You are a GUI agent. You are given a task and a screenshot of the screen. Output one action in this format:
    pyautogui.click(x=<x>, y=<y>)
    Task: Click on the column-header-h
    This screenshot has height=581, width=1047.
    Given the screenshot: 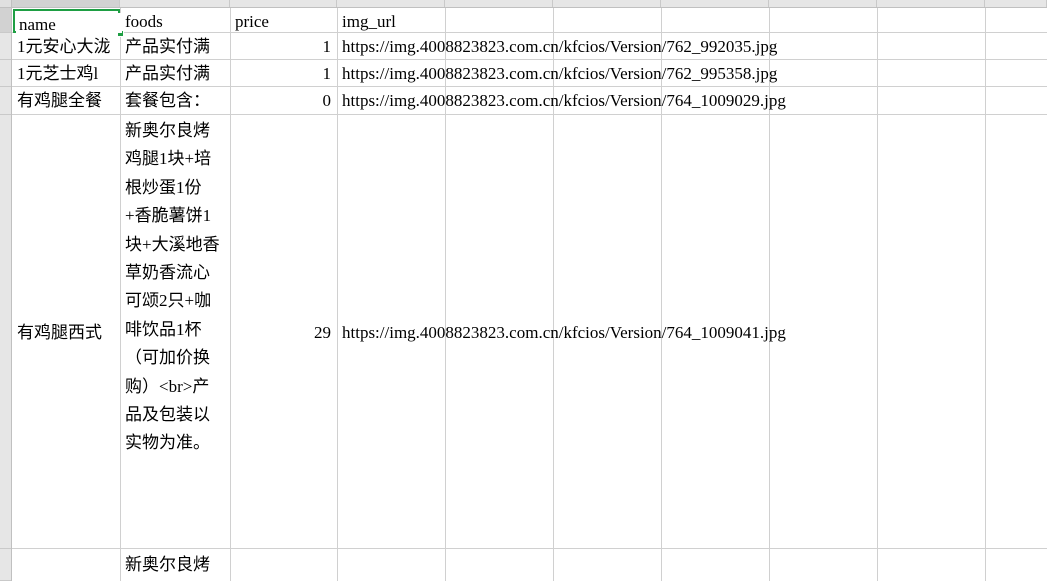 What is the action you would take?
    pyautogui.click(x=823, y=3)
    